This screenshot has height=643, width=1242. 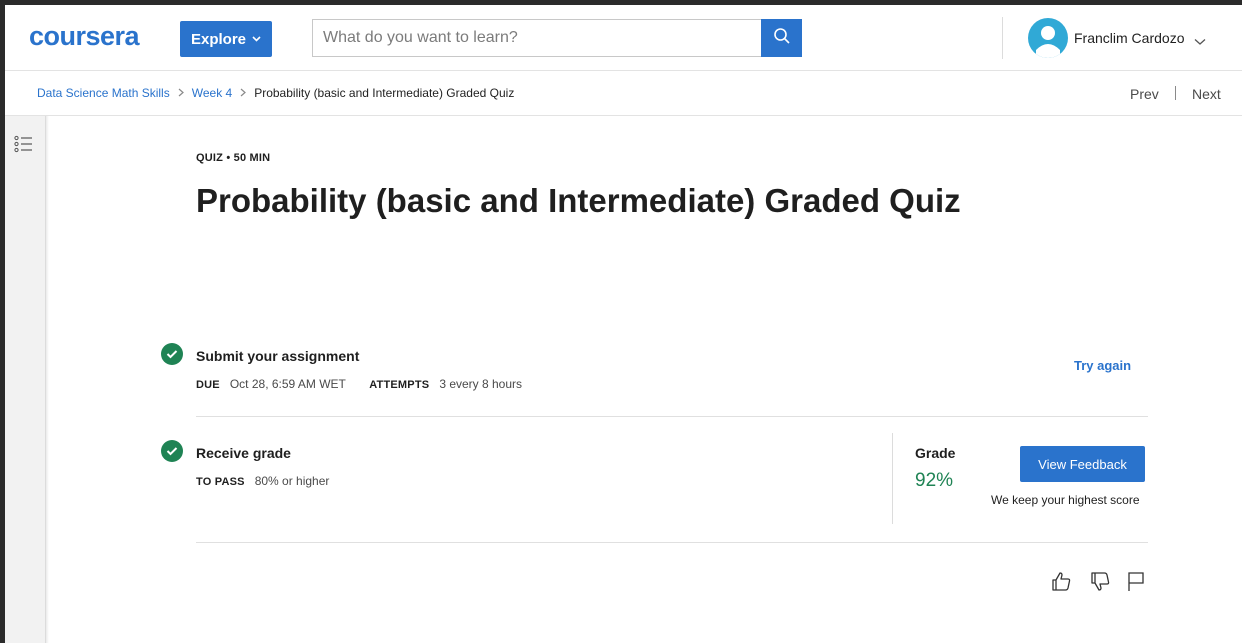 I want to click on explore-button: Explore, so click(x=226, y=39).